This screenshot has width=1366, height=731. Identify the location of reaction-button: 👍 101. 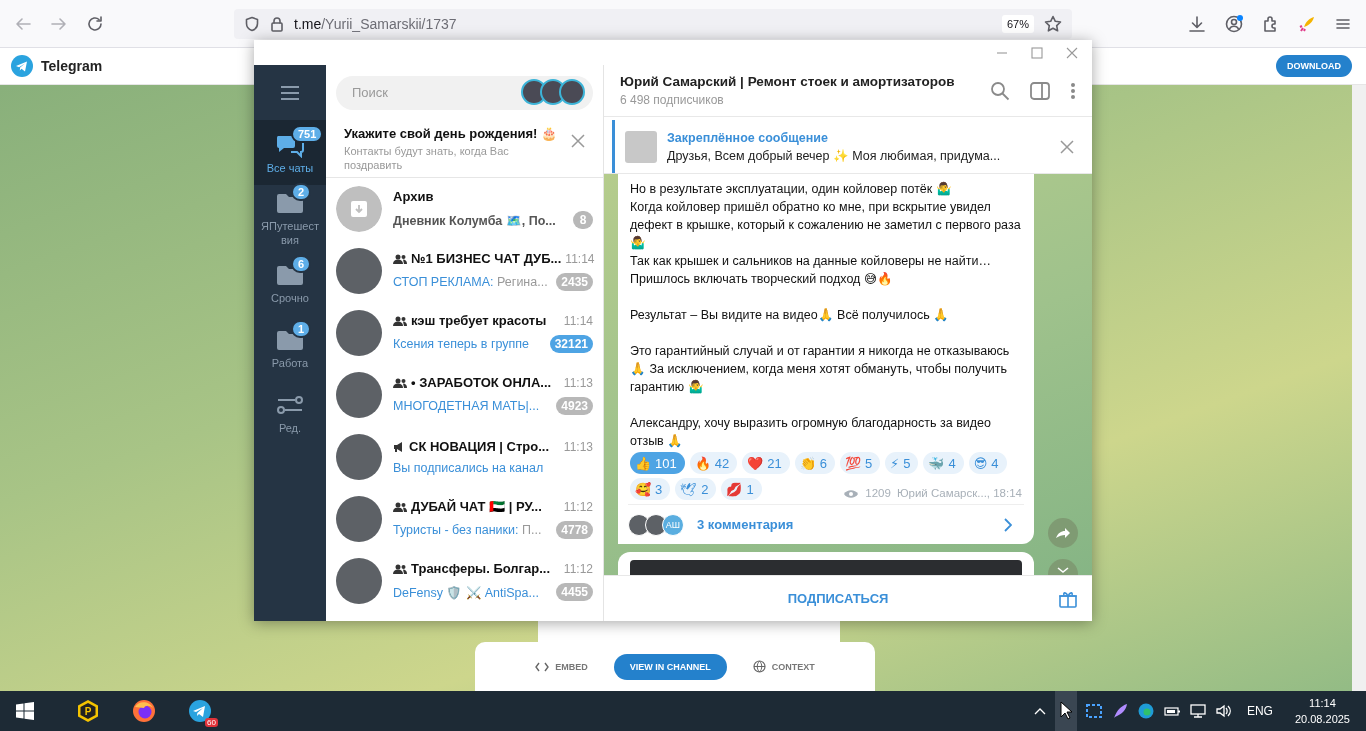
(657, 463).